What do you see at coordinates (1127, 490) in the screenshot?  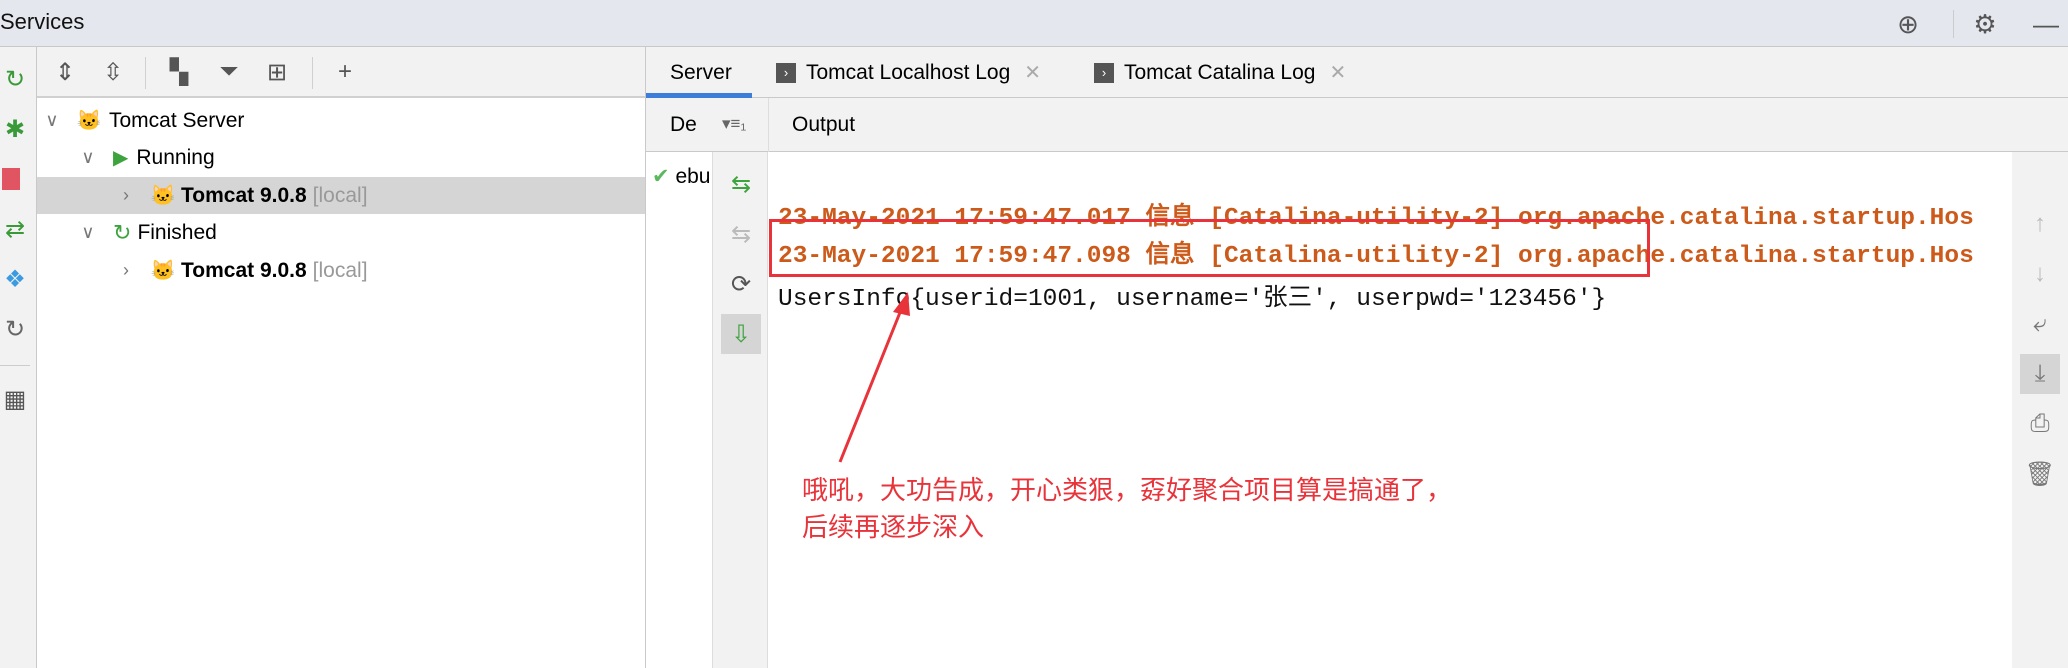 I see `annotation-line: 哦吼，大功告成，开心类狠，孬好聚合项目算是搞通了，` at bounding box center [1127, 490].